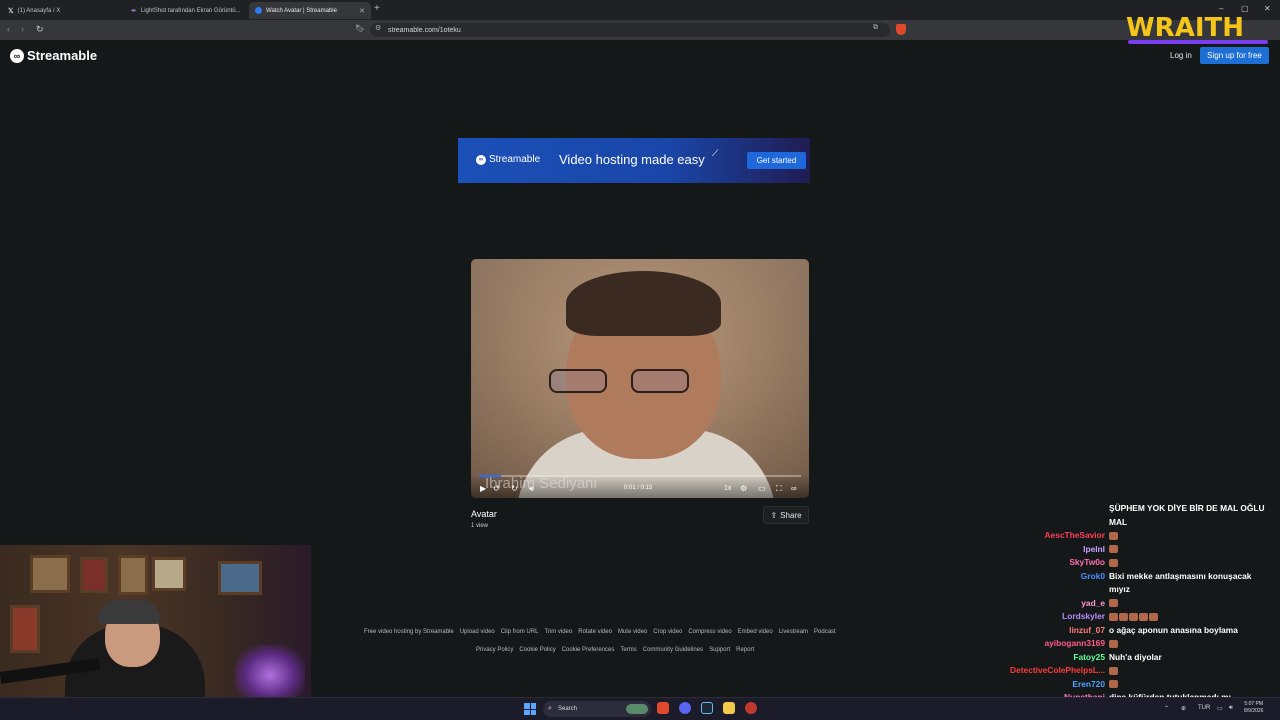 The image size is (1280, 720). What do you see at coordinates (520, 632) in the screenshot?
I see `footer-link: Clip from URL` at bounding box center [520, 632].